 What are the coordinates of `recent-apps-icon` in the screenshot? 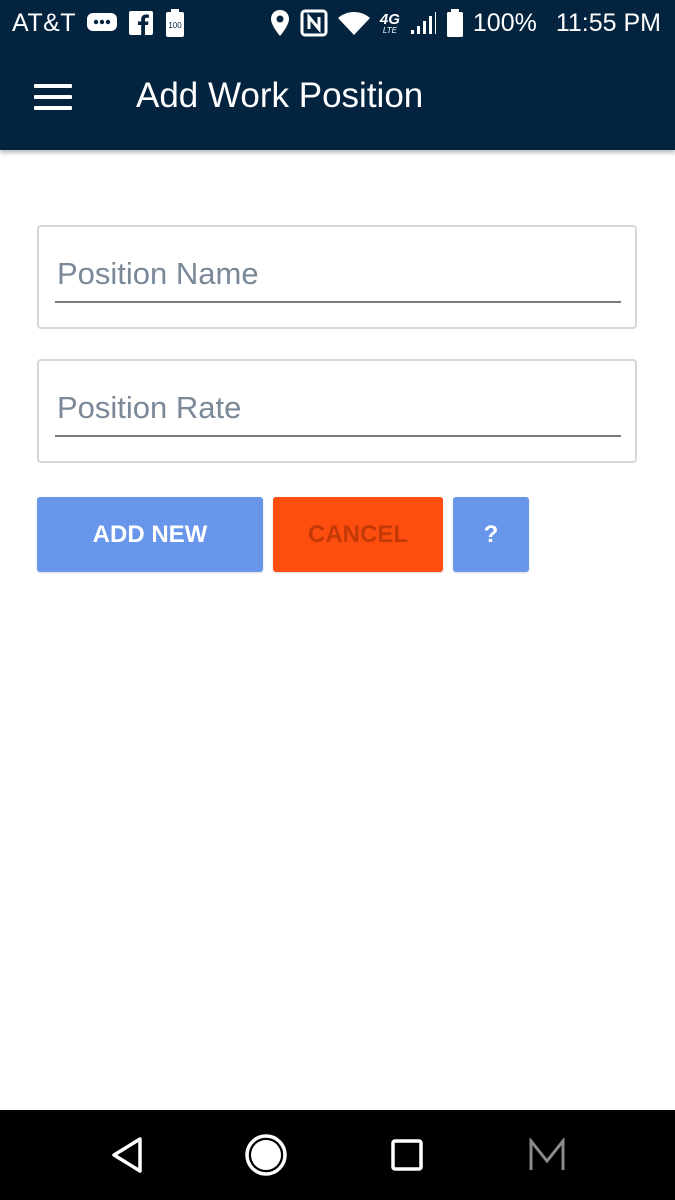 It's located at (407, 1155).